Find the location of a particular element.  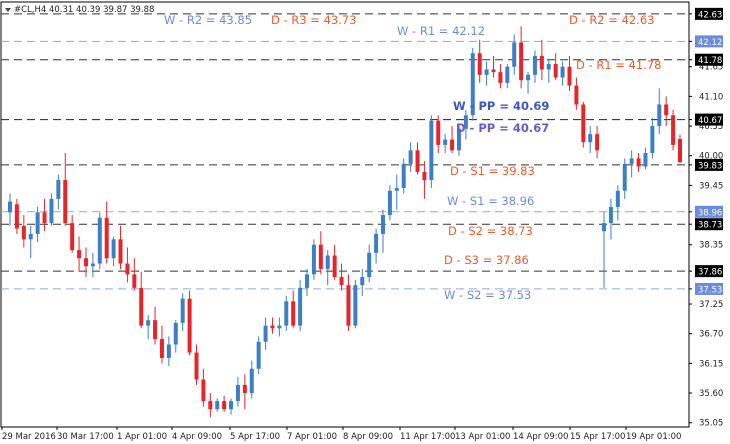

symbol-ohlc-header: #CL,H4 40.31 40.39 39.87 39.88 is located at coordinates (84, 10).